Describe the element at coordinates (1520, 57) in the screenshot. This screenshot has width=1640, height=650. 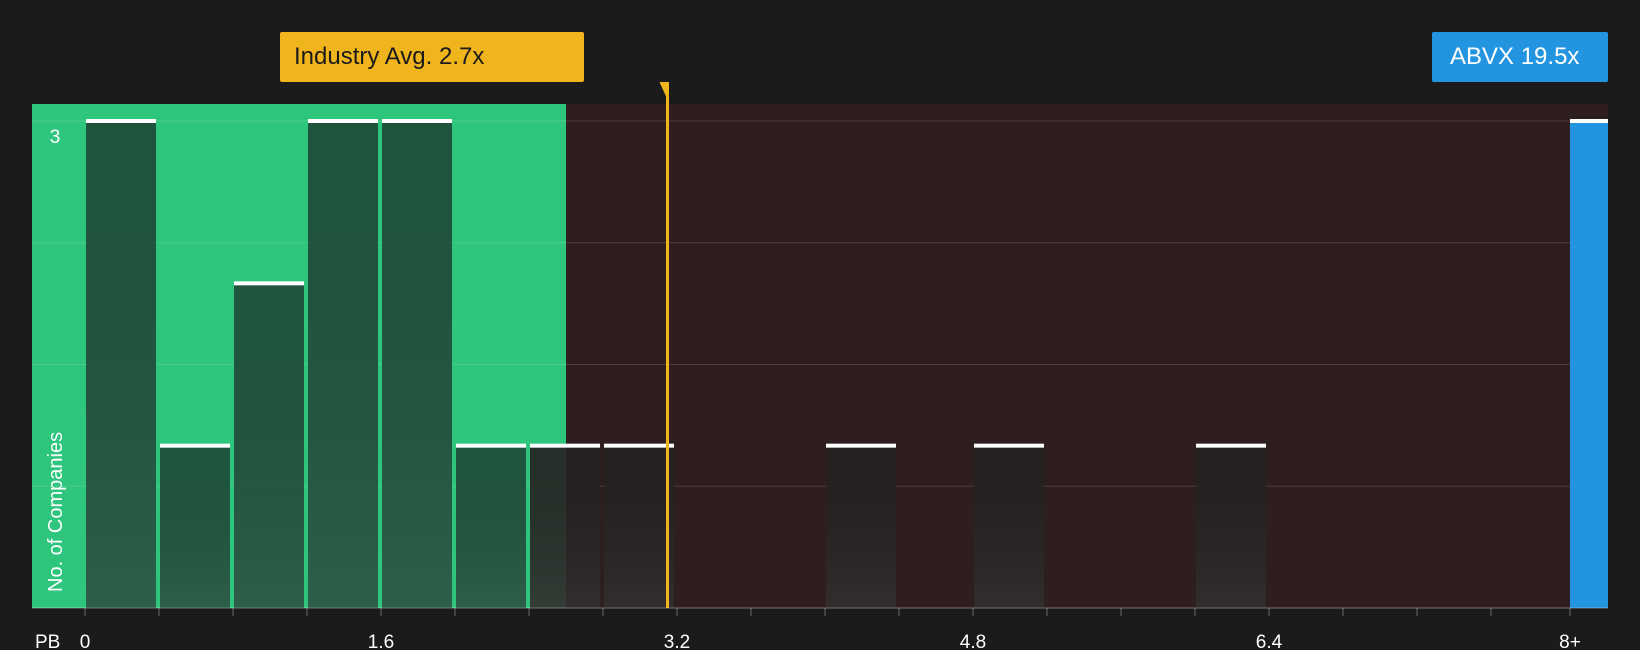
I see `company-callout: ABVX 19.5x` at that location.